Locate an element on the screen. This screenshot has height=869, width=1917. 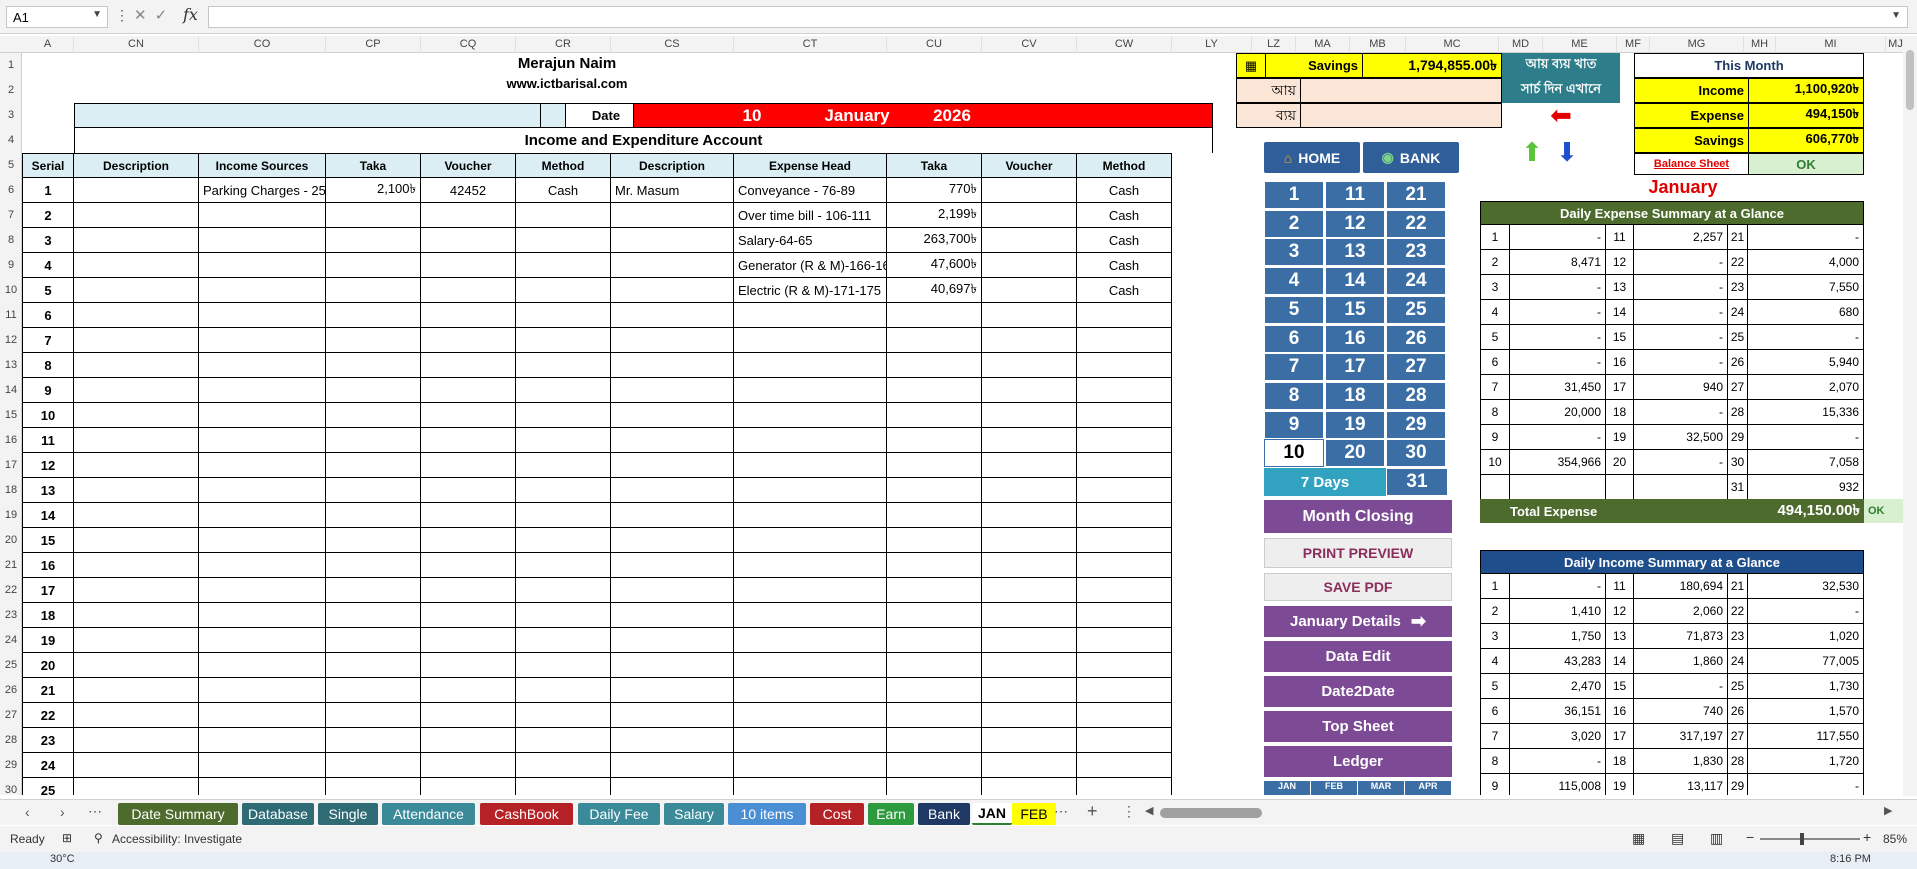
month-closing-button: Month Closing is located at coordinates (1358, 516).